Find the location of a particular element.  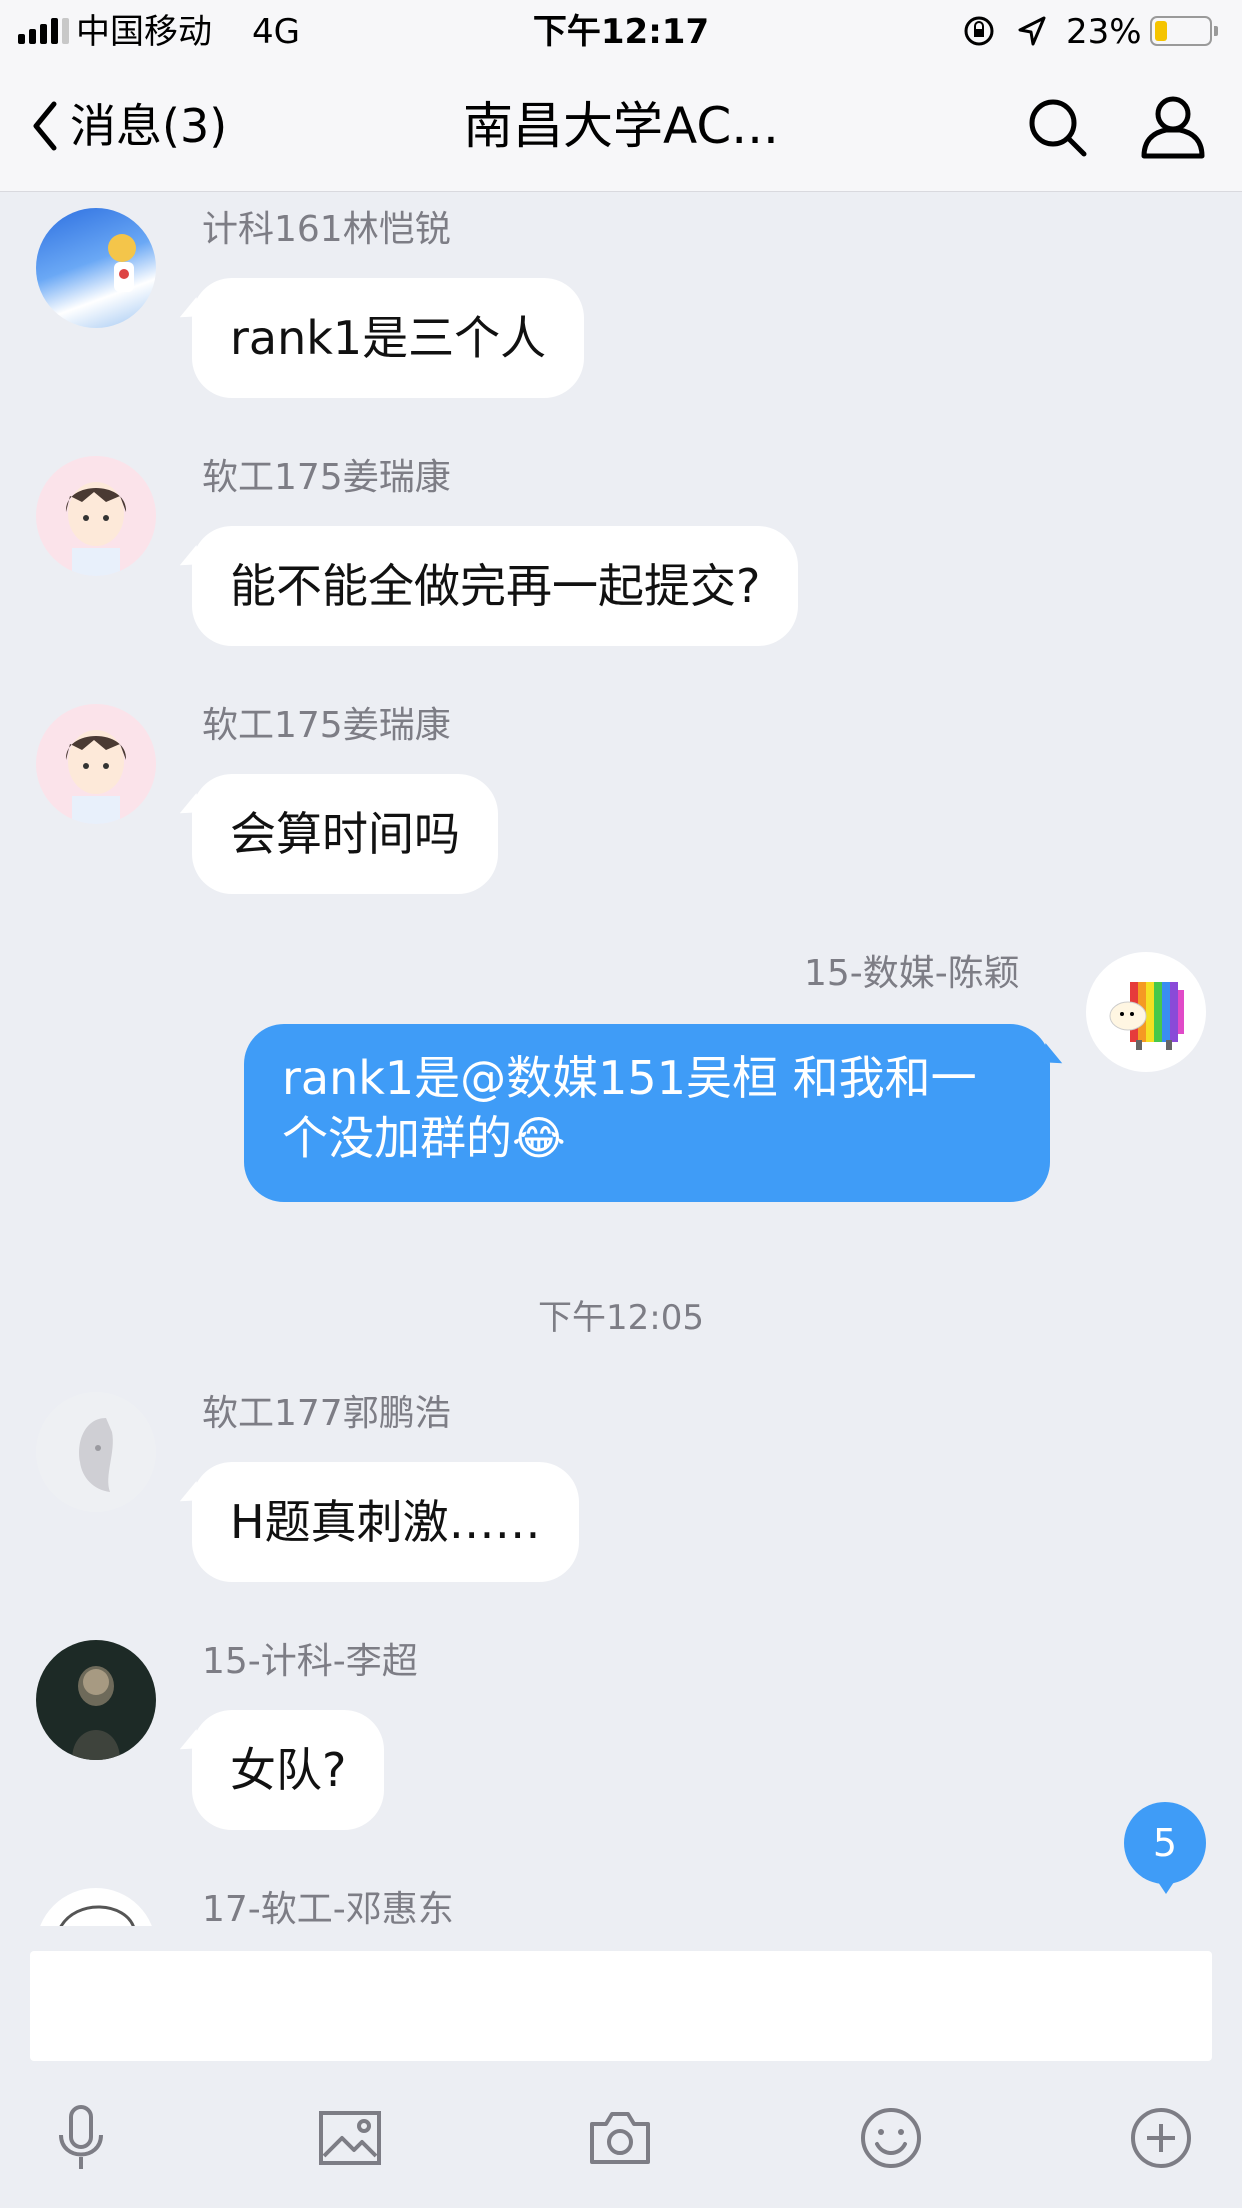

message-bubble: 女队? is located at coordinates (288, 1770).